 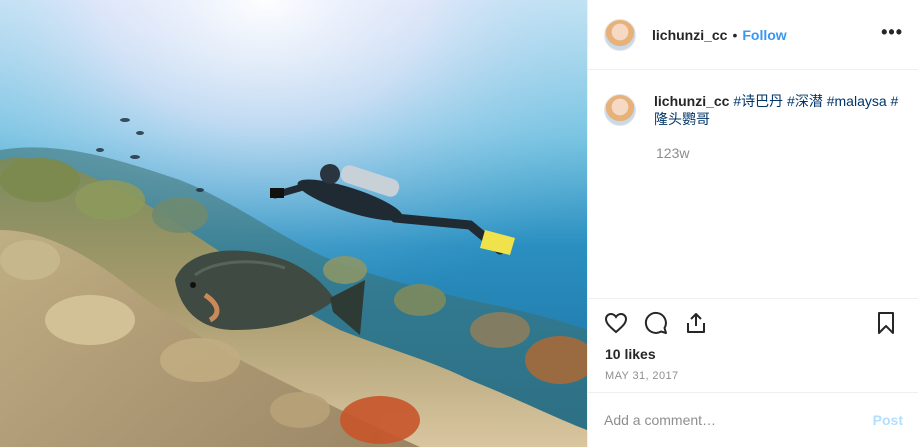 I want to click on author-username: lichunzi_cc, so click(x=689, y=35).